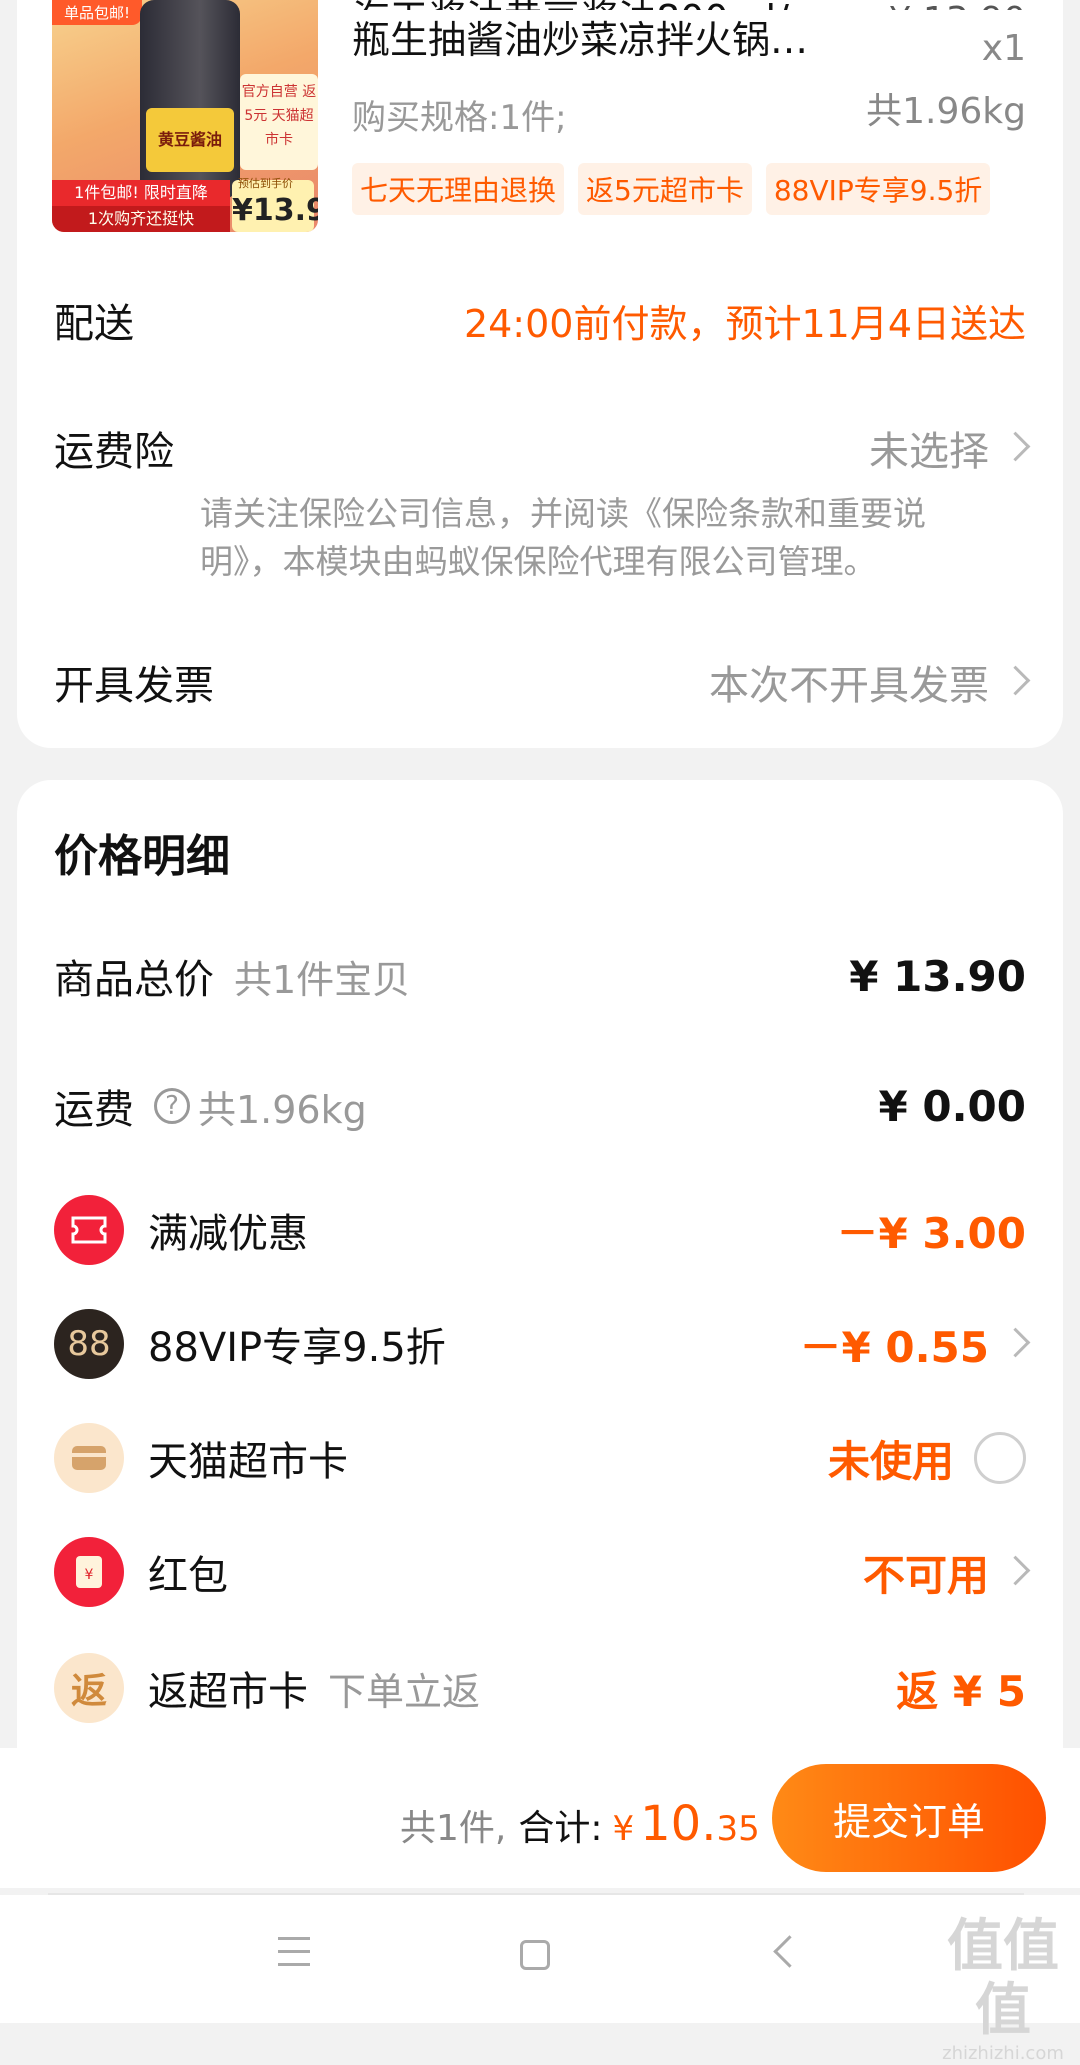  I want to click on freight-label: 运费, so click(94, 1110).